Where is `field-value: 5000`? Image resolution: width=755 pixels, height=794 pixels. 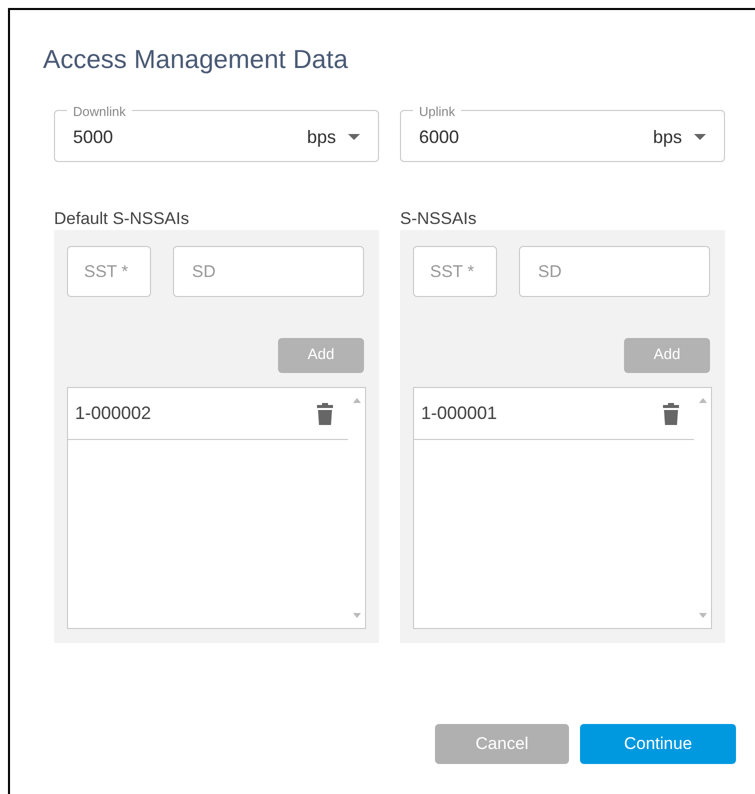 field-value: 5000 is located at coordinates (93, 137).